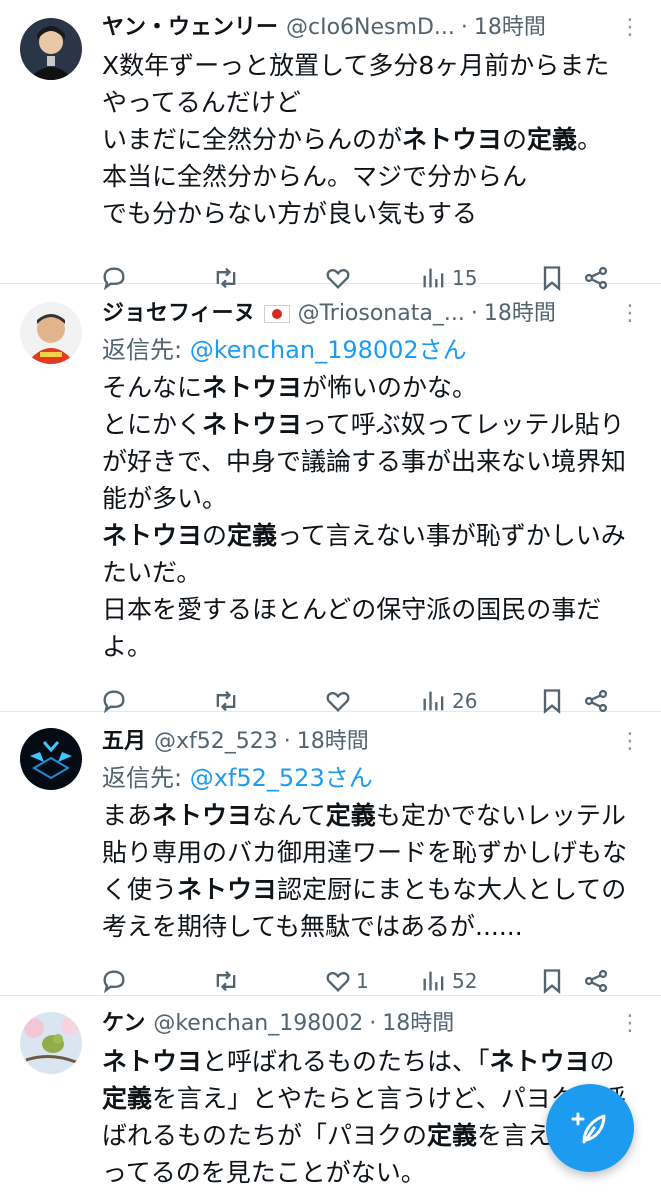 Image resolution: width=661 pixels, height=1200 pixels. I want to click on text-segment: 貼り専用のバカ御用達ワードを恥ずかしげもな, so click(365, 852).